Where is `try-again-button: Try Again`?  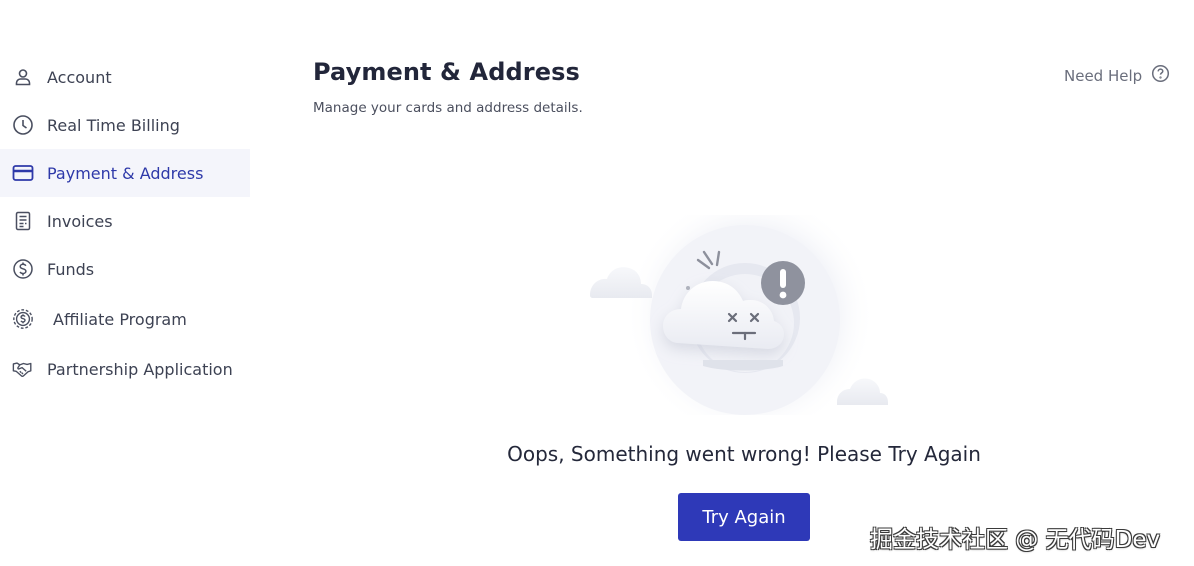
try-again-button: Try Again is located at coordinates (744, 517).